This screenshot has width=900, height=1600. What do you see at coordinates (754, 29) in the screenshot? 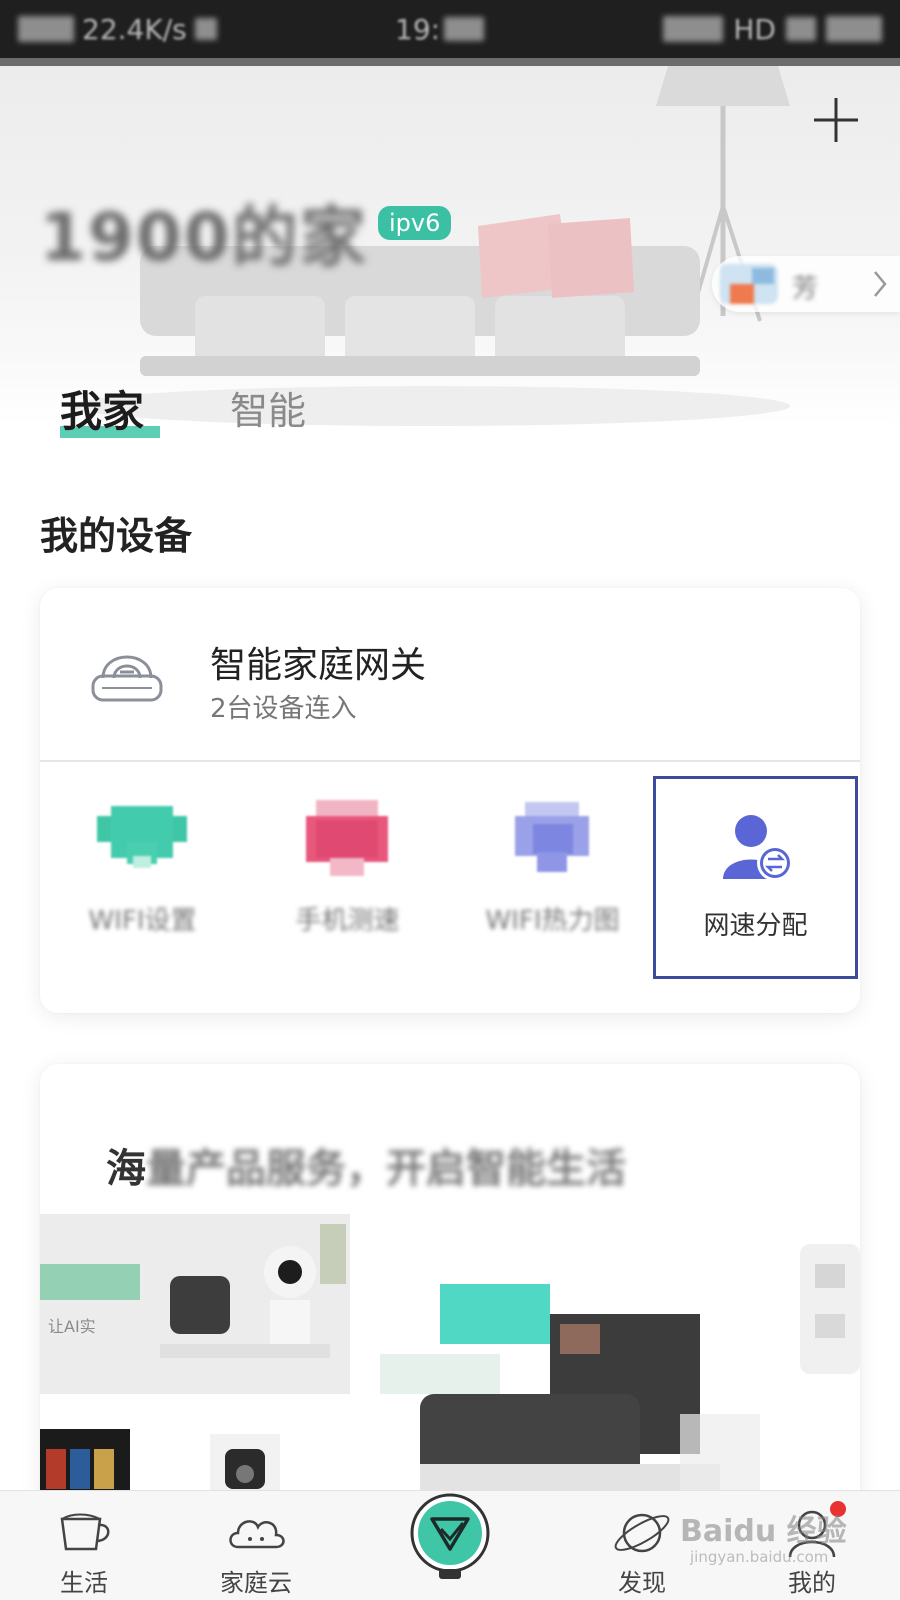
I see `network-type: HD` at bounding box center [754, 29].